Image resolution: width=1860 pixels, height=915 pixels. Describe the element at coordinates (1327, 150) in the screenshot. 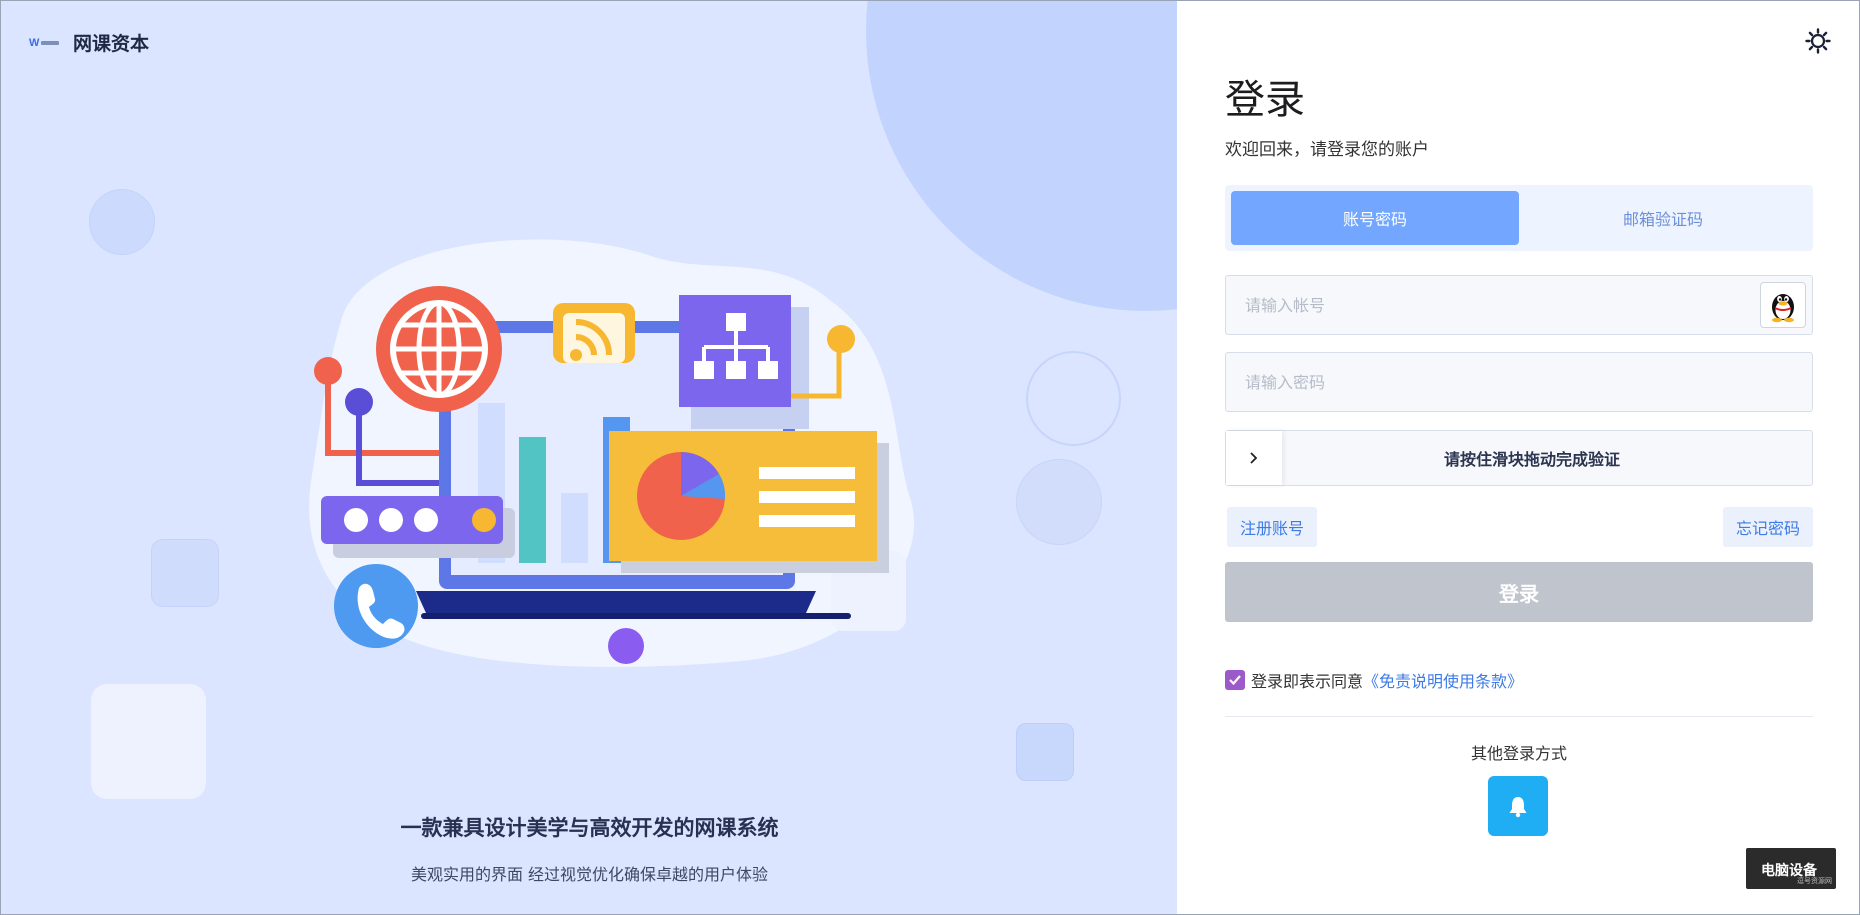

I see `login-subtitle: 欢迎回来，请登录您的账户` at that location.